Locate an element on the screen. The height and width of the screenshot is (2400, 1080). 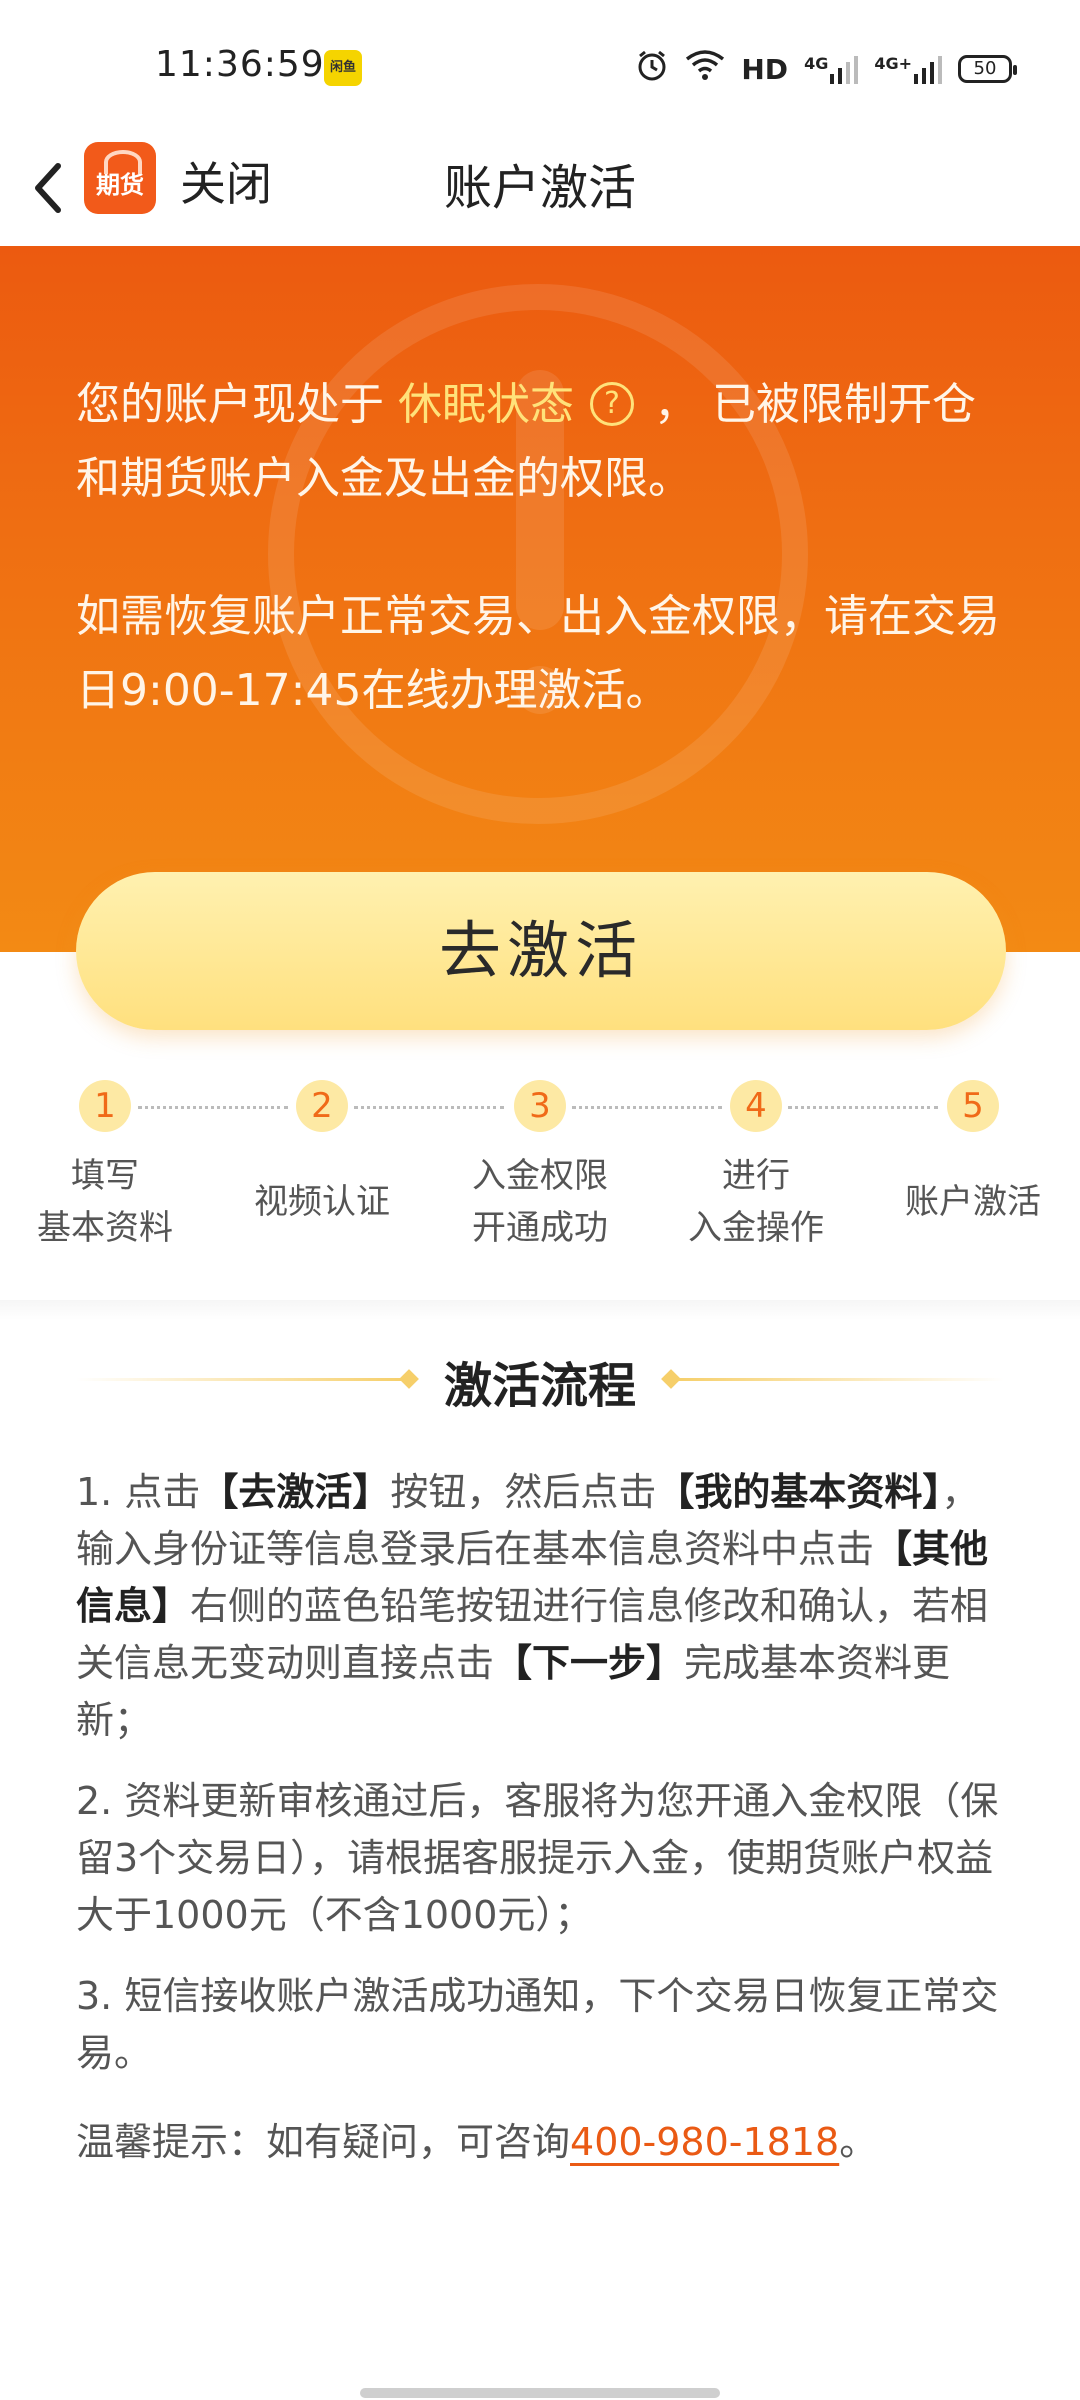
page-title: 账户激活 is located at coordinates (539, 188).